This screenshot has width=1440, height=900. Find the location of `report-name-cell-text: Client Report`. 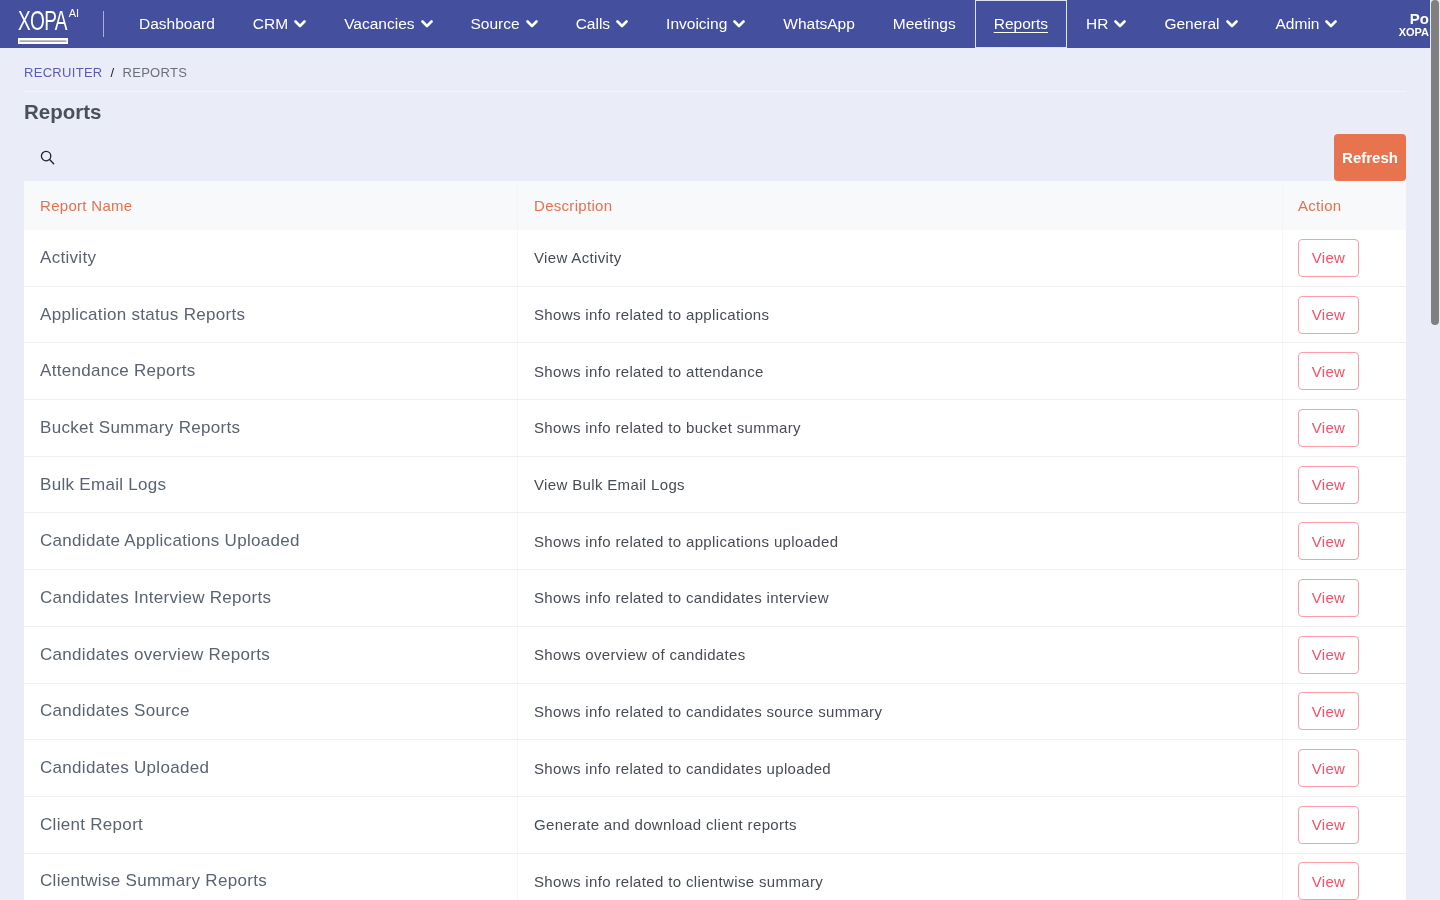

report-name-cell-text: Client Report is located at coordinates (92, 824).